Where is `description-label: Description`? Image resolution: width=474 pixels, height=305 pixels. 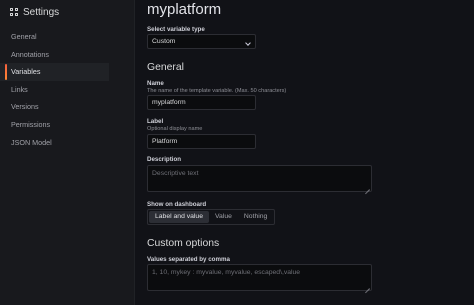 description-label: Description is located at coordinates (164, 159).